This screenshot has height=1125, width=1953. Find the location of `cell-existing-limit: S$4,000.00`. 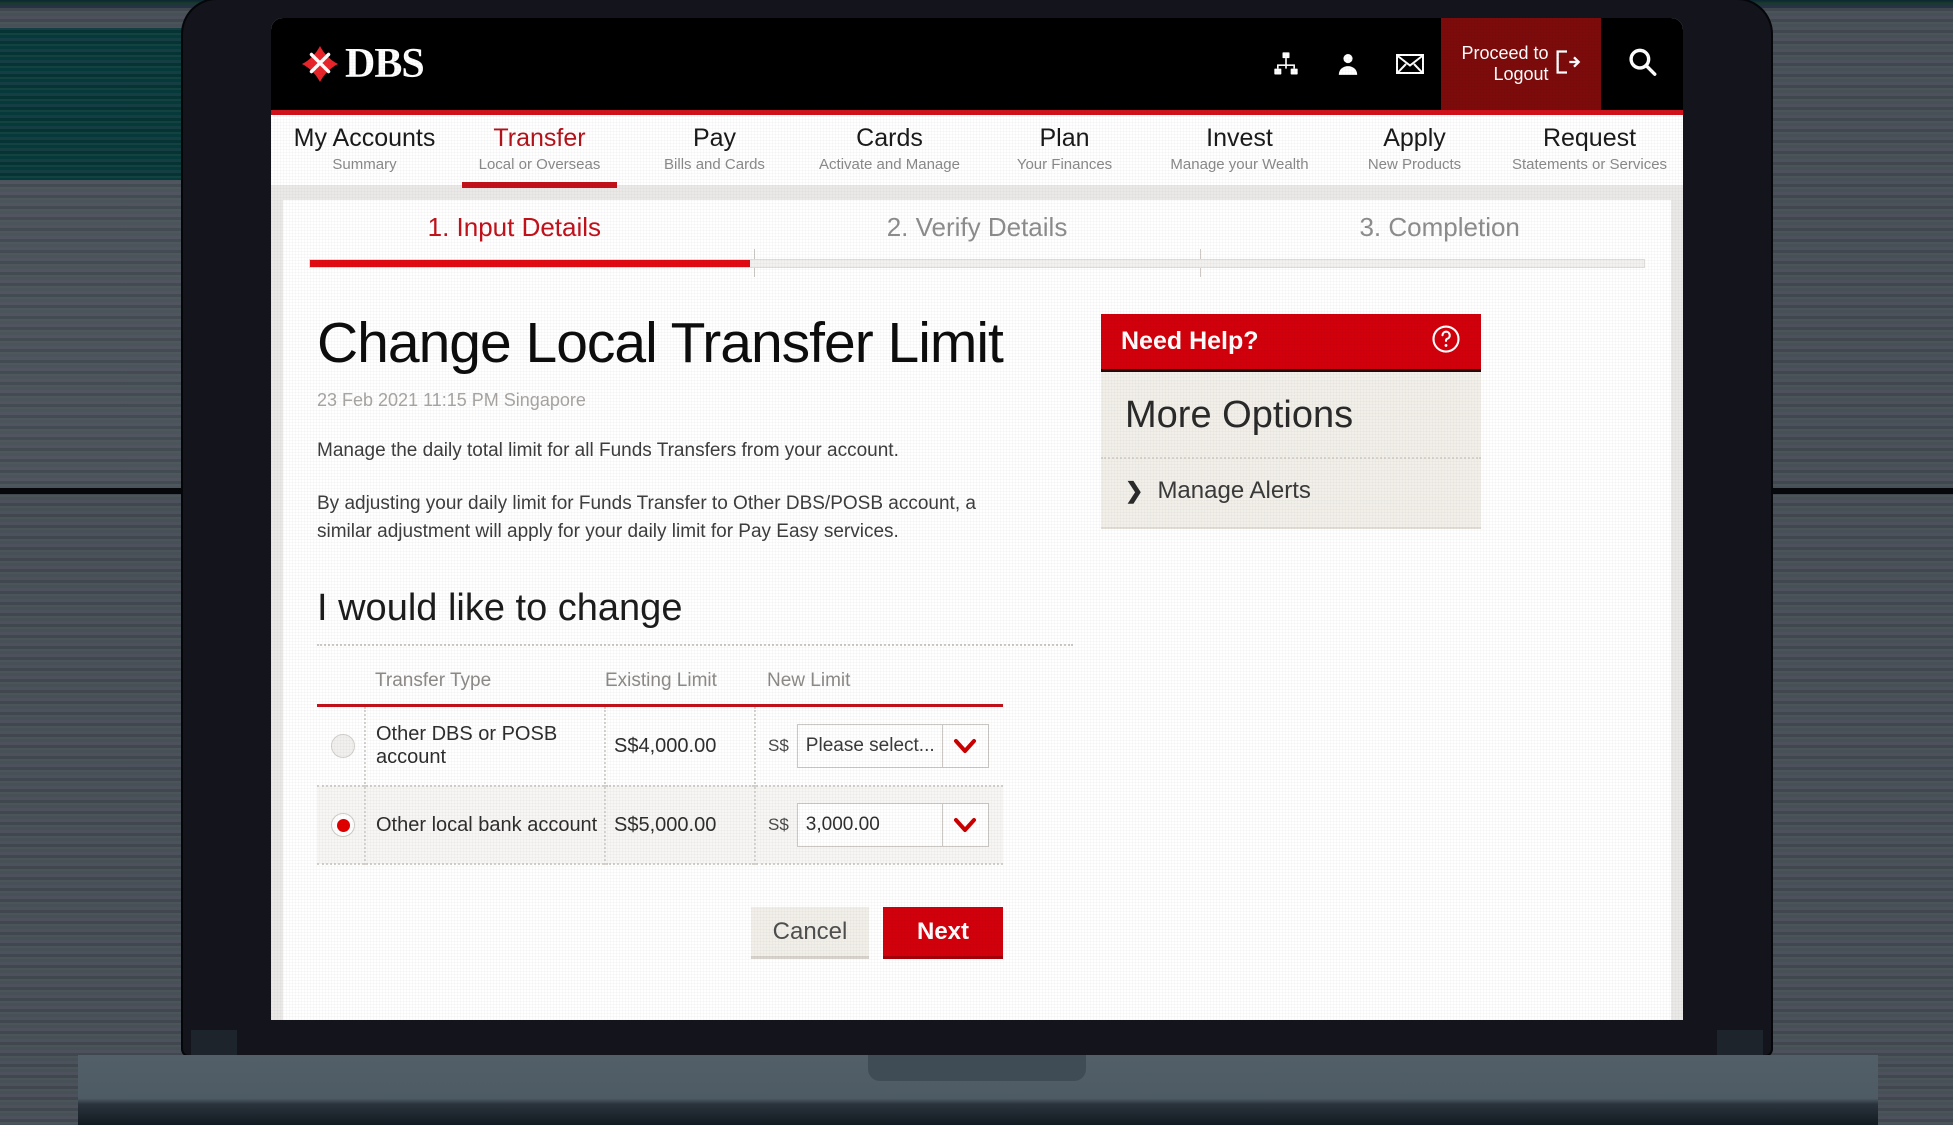

cell-existing-limit: S$4,000.00 is located at coordinates (680, 746).